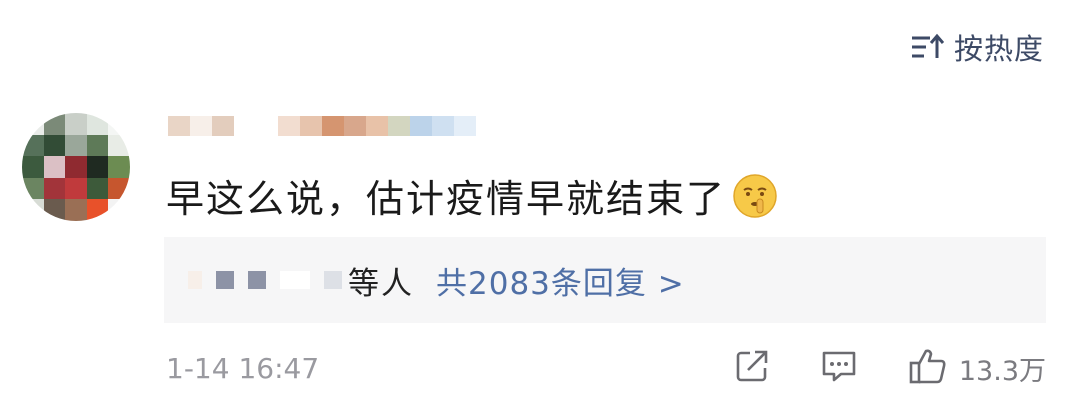 The image size is (1080, 410). What do you see at coordinates (928, 368) in the screenshot?
I see `like-icon` at bounding box center [928, 368].